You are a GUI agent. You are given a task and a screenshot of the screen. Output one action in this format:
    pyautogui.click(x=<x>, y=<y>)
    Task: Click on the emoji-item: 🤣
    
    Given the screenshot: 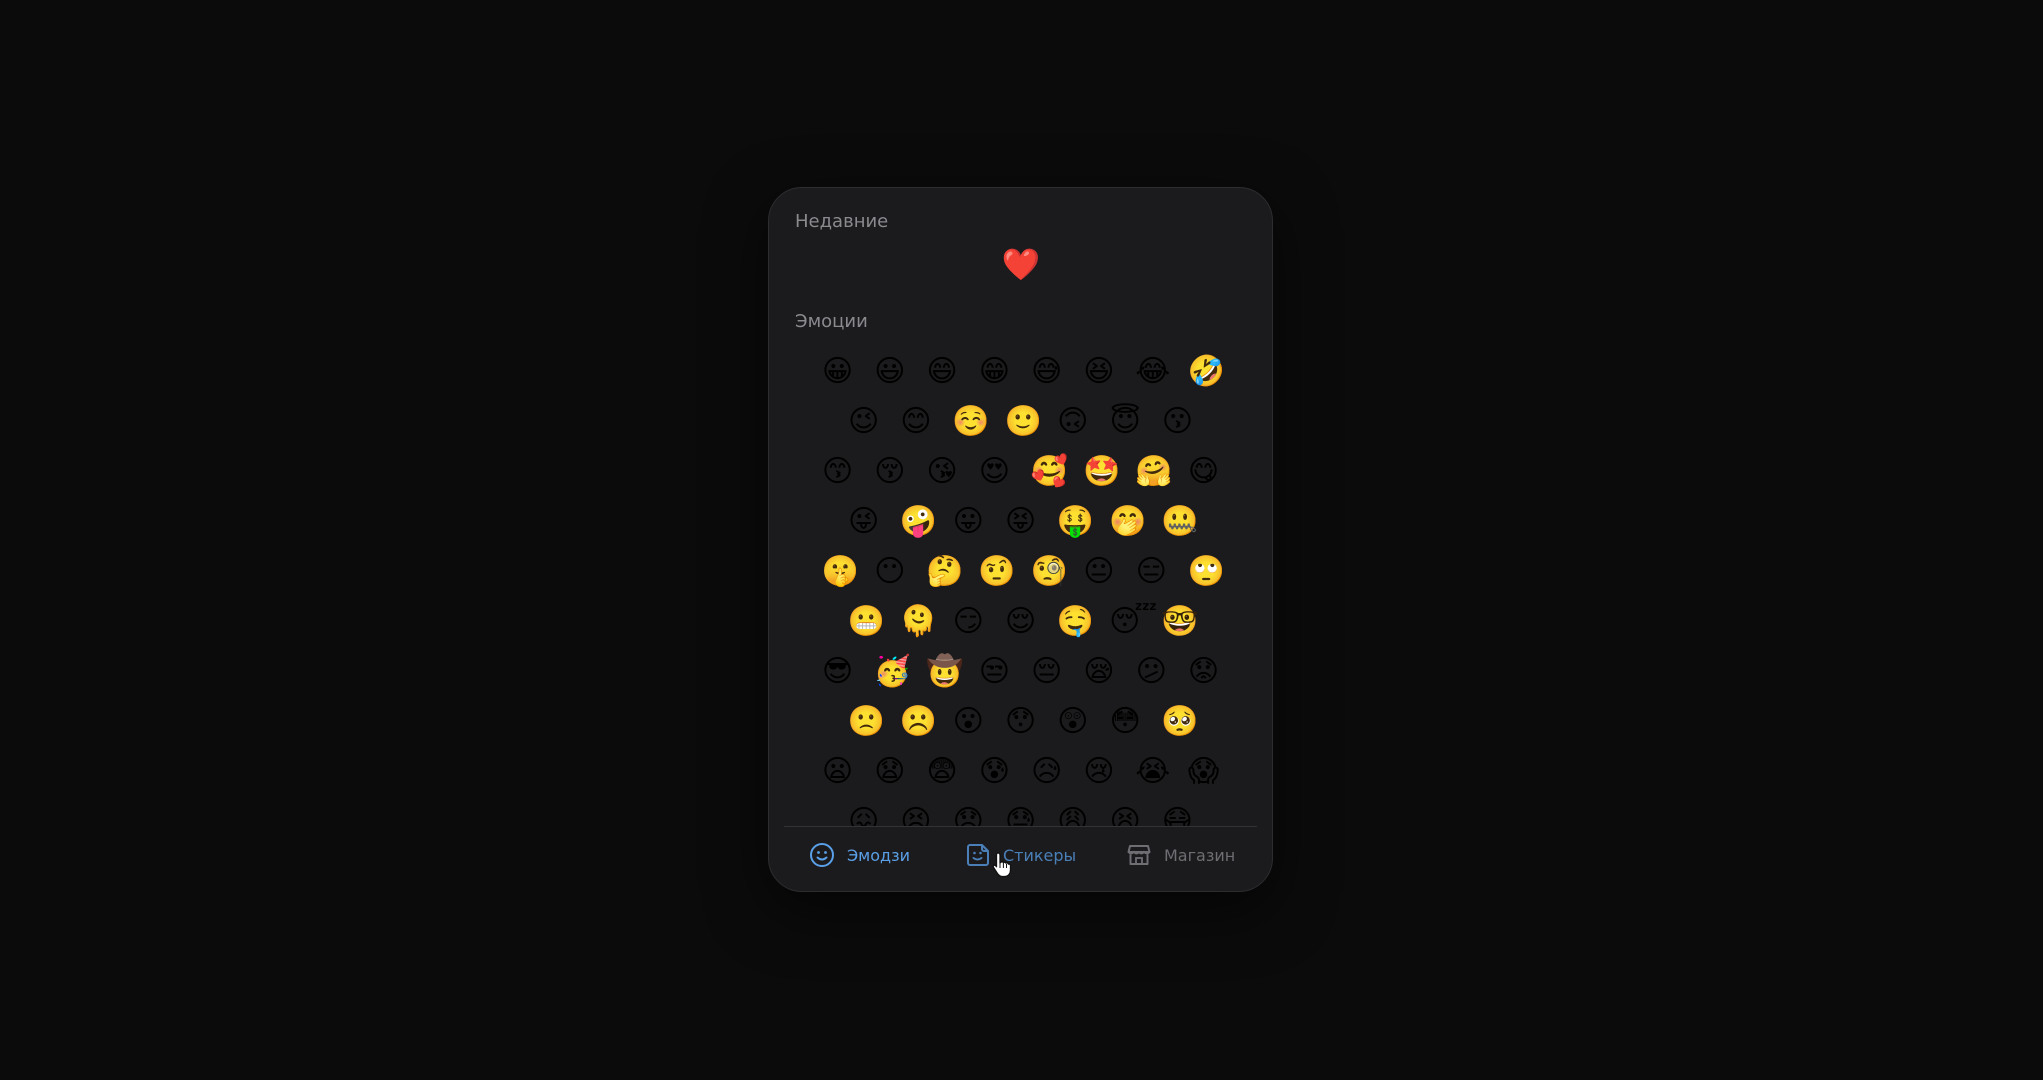 What is the action you would take?
    pyautogui.click(x=1206, y=372)
    